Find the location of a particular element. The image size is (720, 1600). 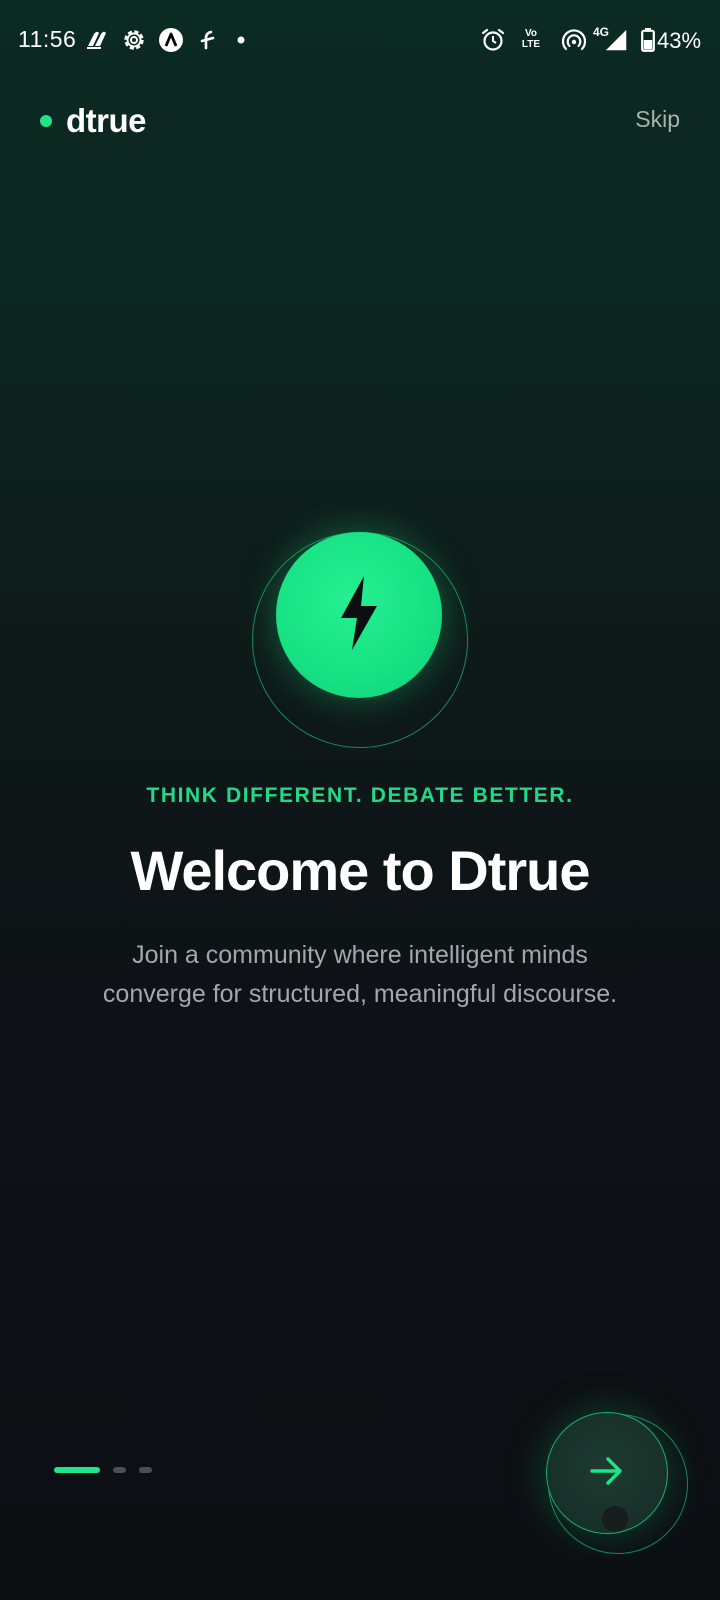

hero-illustration is located at coordinates (360, 640).